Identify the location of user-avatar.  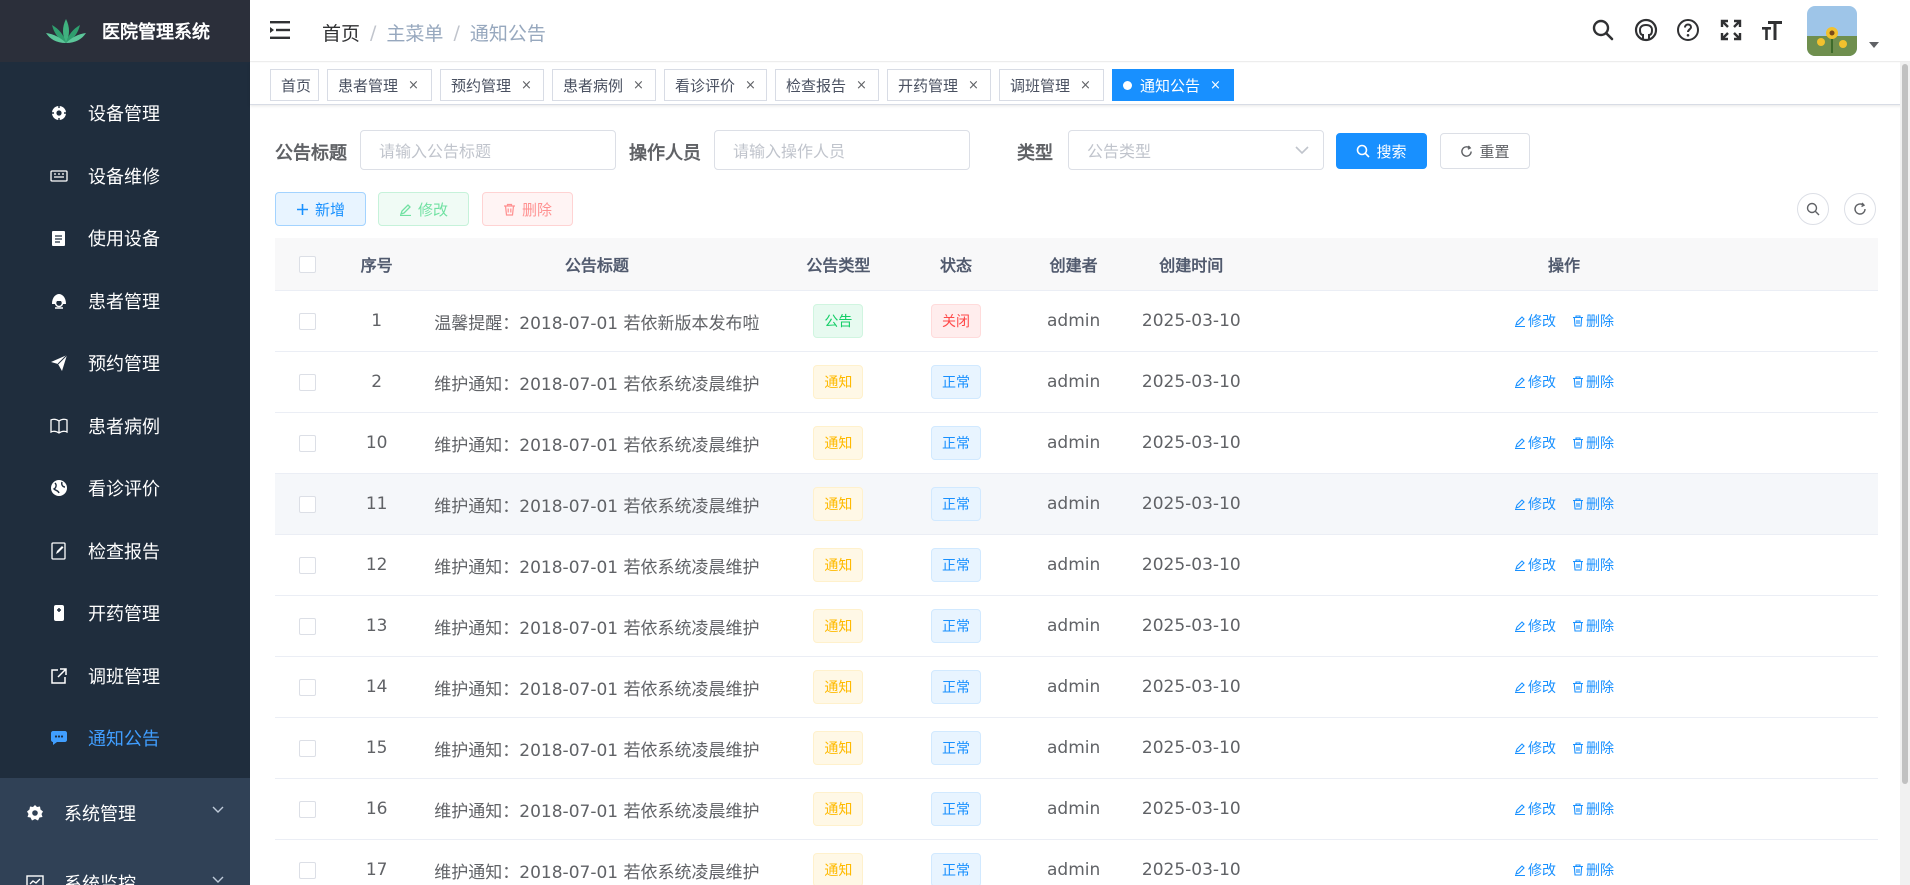
(1832, 31).